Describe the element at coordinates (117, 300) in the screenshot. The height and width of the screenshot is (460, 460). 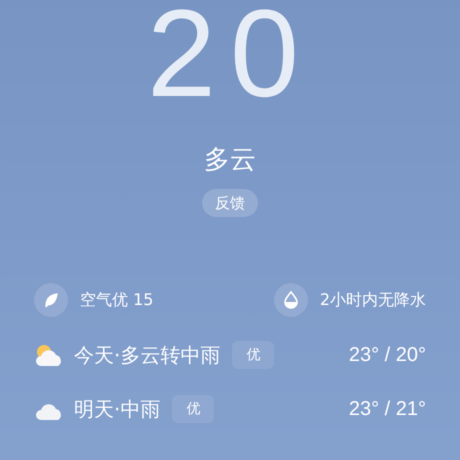
I see `air-quality-label: 空气优 15` at that location.